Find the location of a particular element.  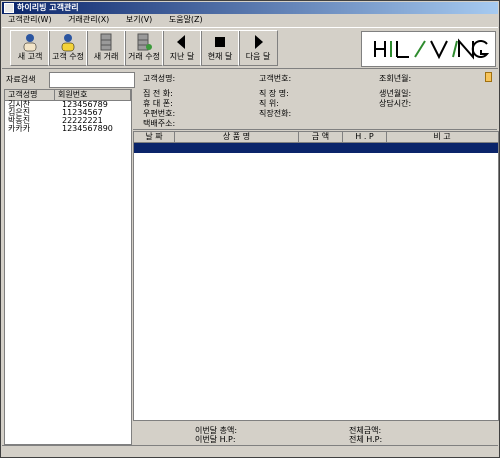

next-month-button: 다음 달 is located at coordinates (258, 48).